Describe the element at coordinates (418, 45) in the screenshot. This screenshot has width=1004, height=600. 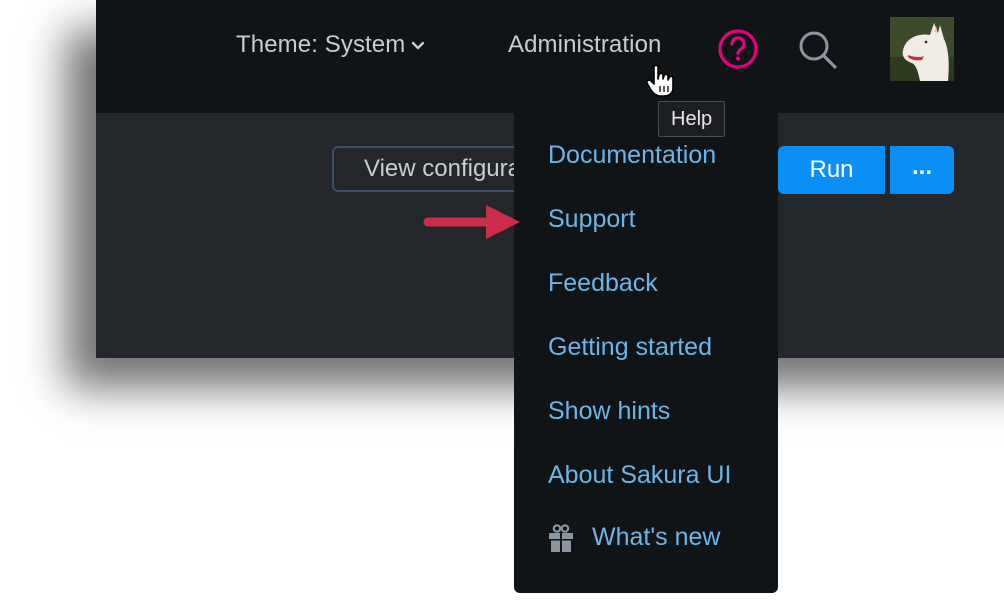
I see `chevron-down-icon` at that location.